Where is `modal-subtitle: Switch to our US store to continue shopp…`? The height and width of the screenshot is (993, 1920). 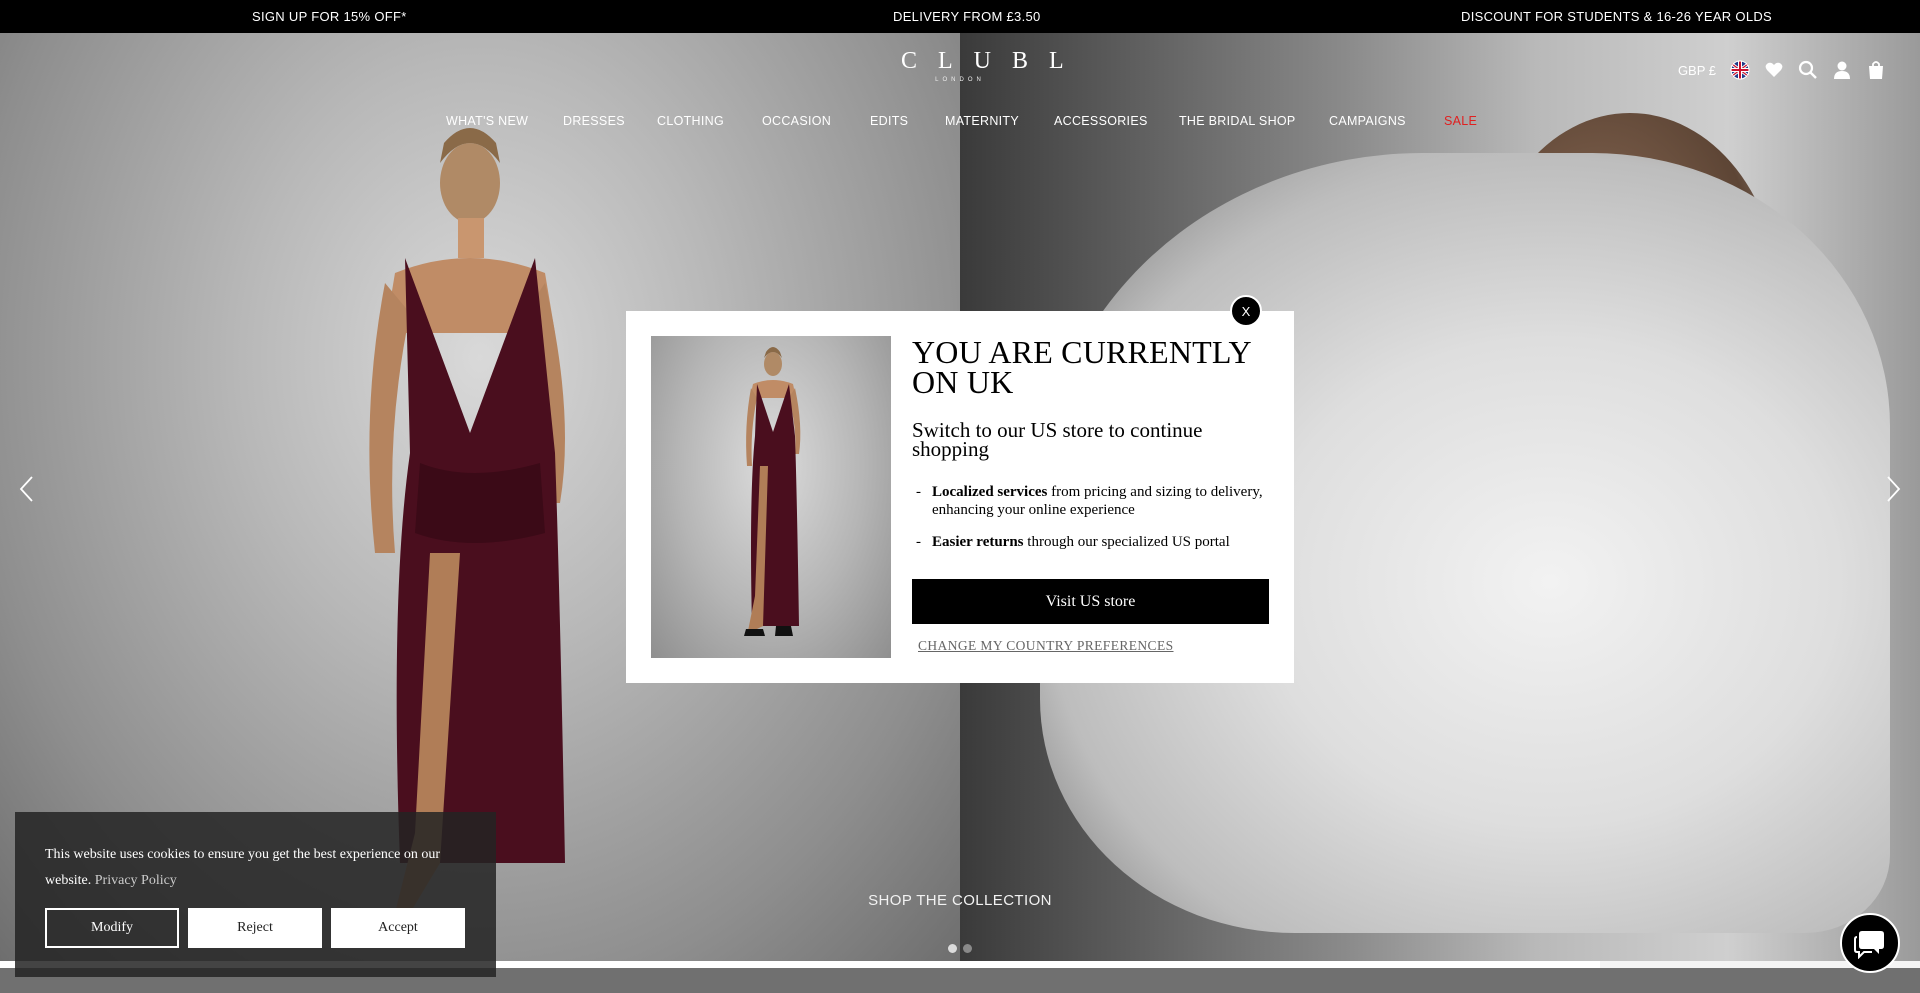
modal-subtitle: Switch to our US store to continue shopp… is located at coordinates (1057, 439).